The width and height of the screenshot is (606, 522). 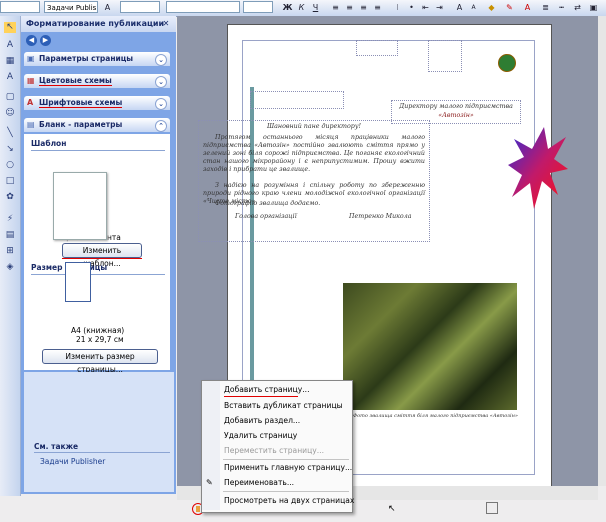 I want to click on wordart-icon: A, so click(x=10, y=77).